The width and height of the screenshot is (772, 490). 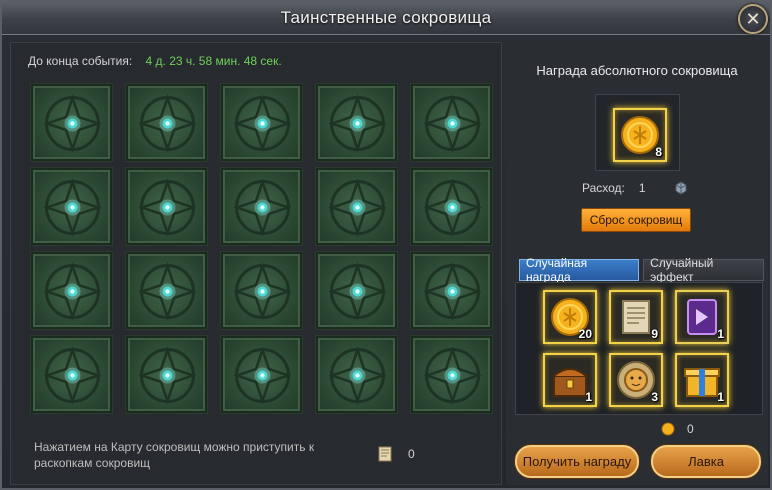 What do you see at coordinates (642, 188) in the screenshot?
I see `cost-value: 1` at bounding box center [642, 188].